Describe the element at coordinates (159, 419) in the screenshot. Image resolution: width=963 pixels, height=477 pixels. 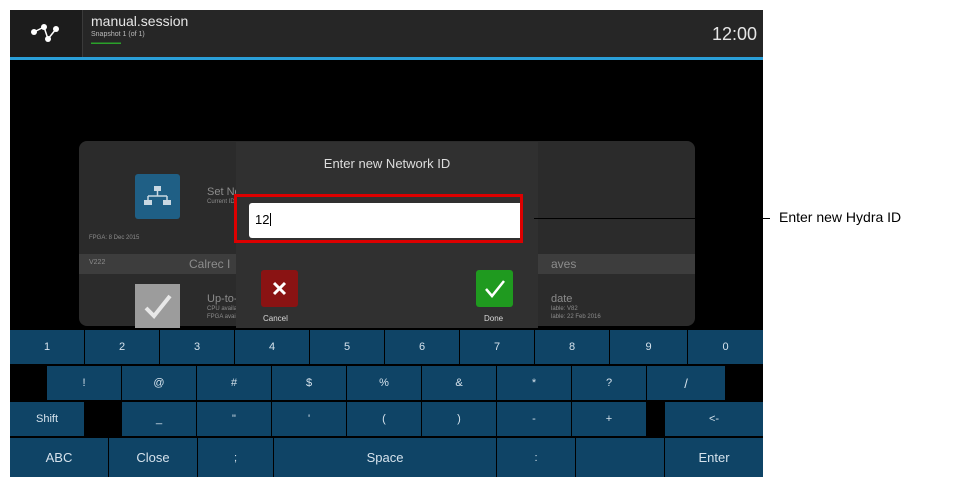
I see `key-underscore: _` at that location.